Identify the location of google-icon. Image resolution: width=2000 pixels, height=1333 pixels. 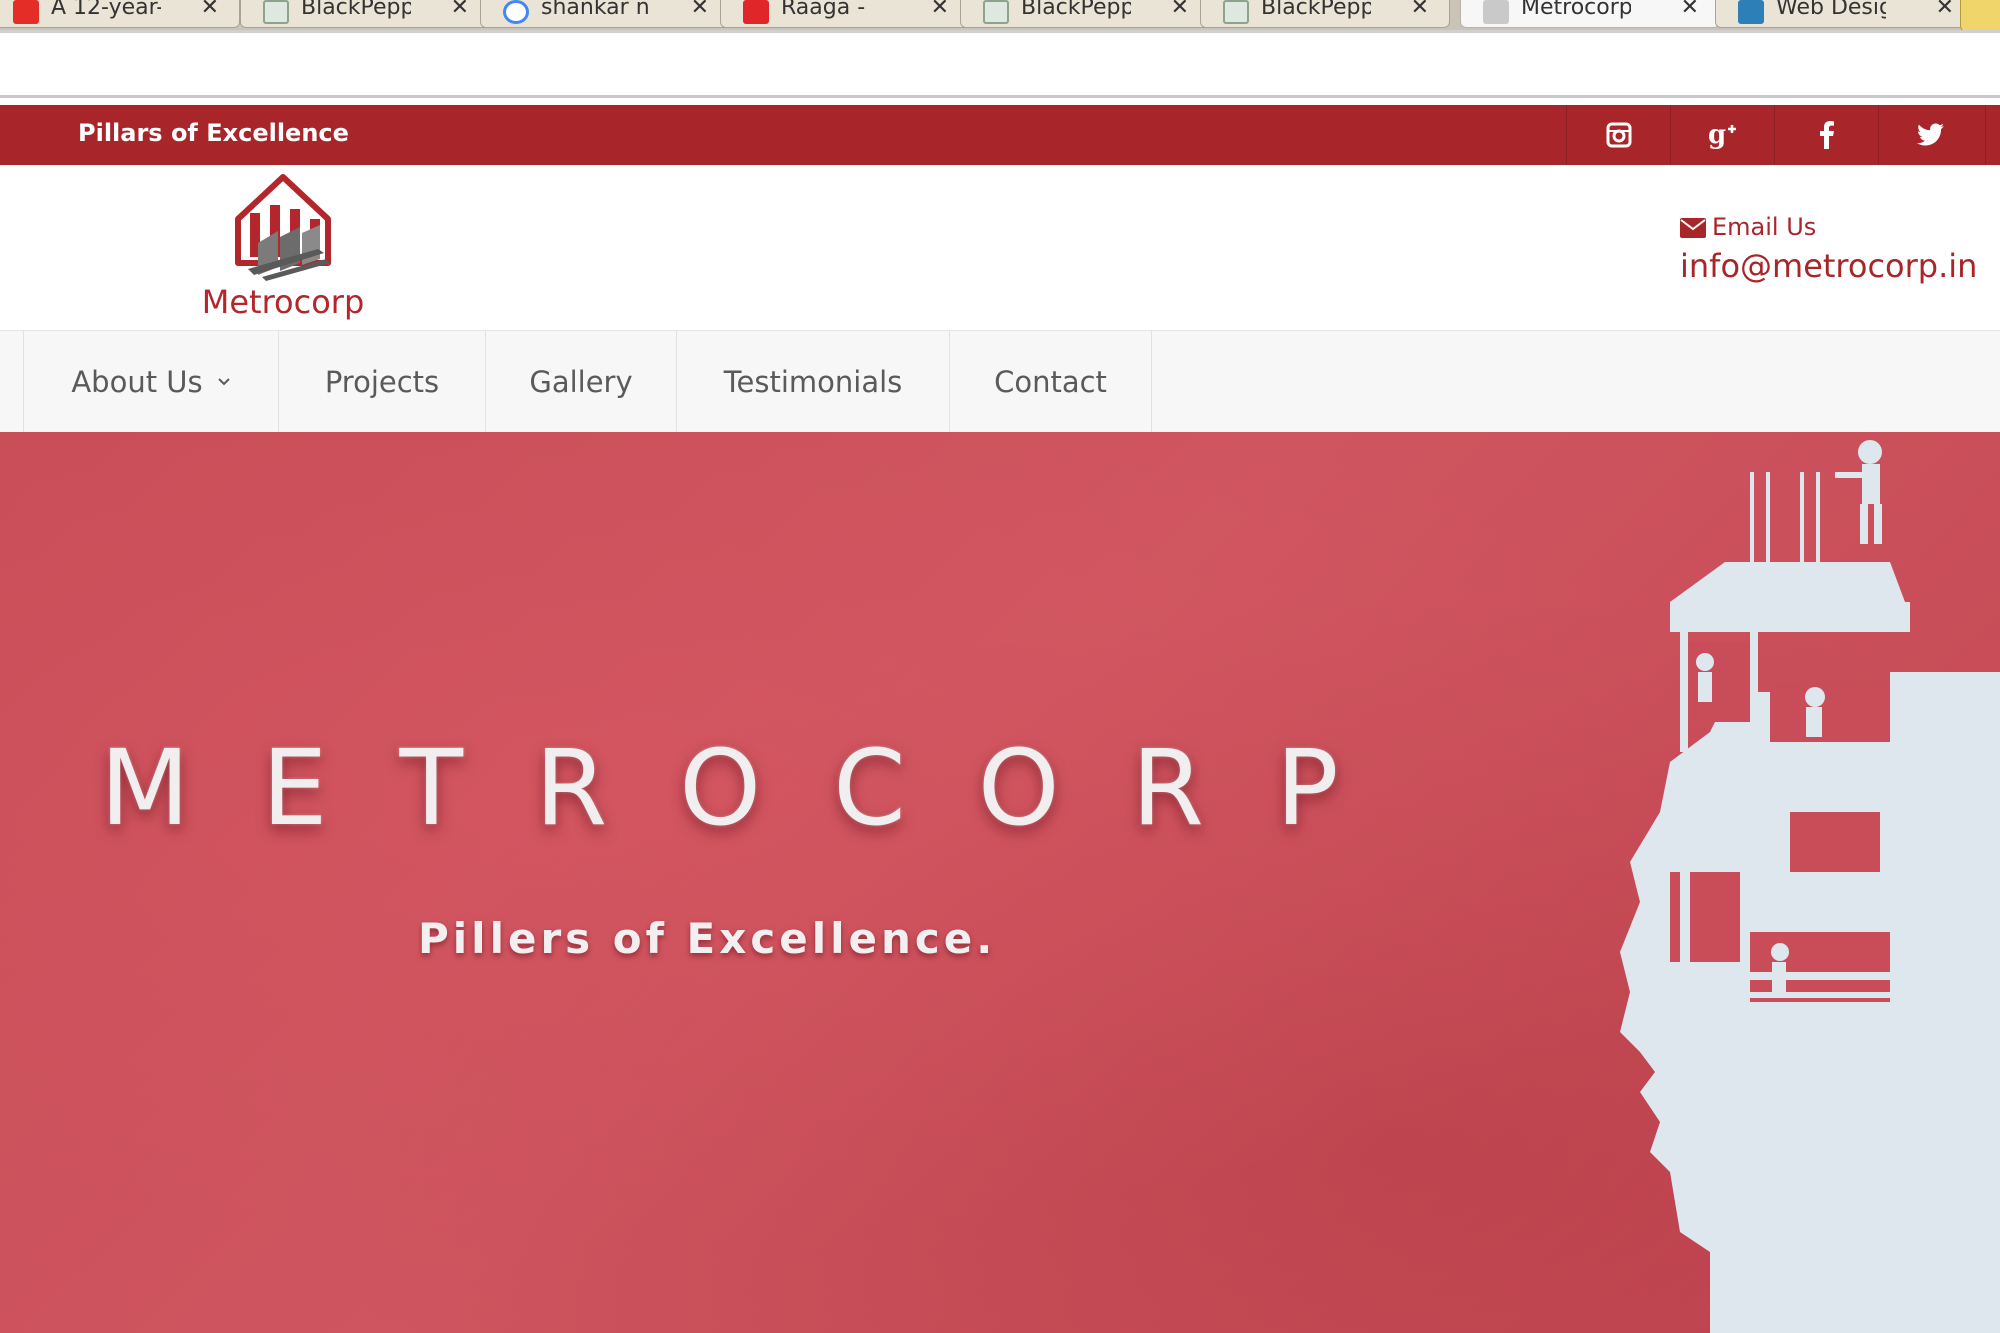
(516, 12).